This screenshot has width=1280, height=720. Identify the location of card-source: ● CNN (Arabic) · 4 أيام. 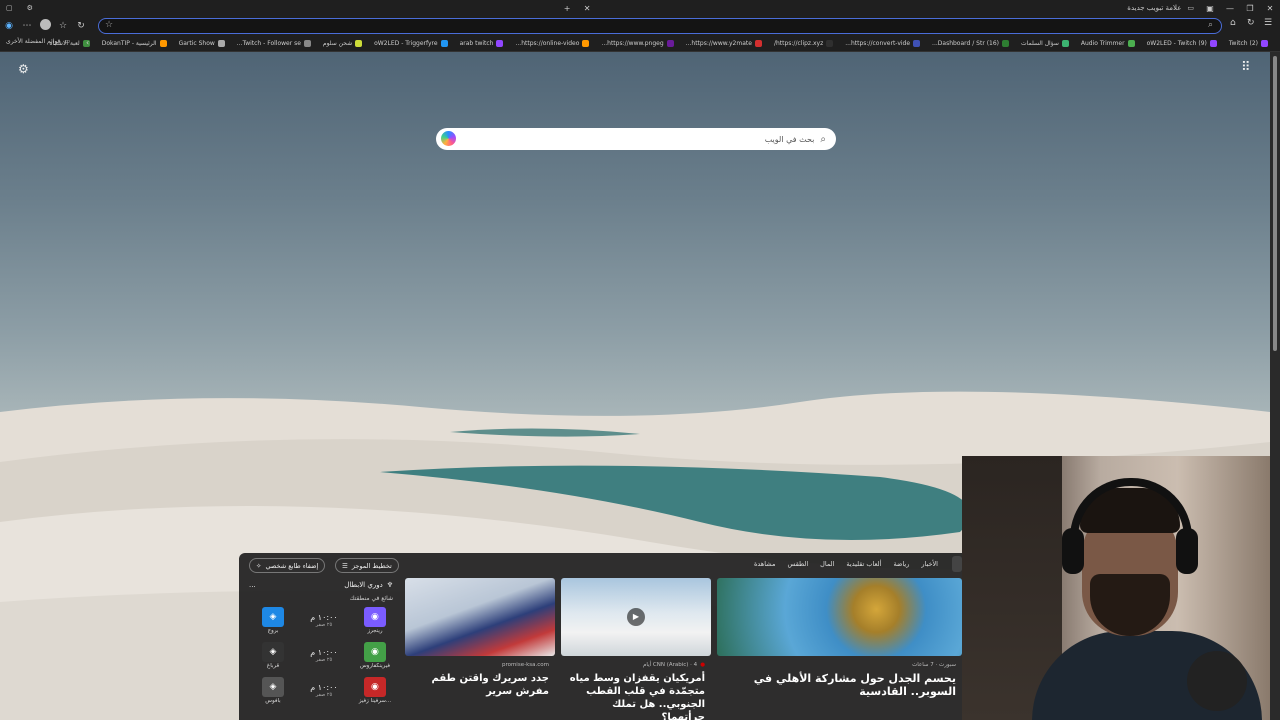
(674, 665).